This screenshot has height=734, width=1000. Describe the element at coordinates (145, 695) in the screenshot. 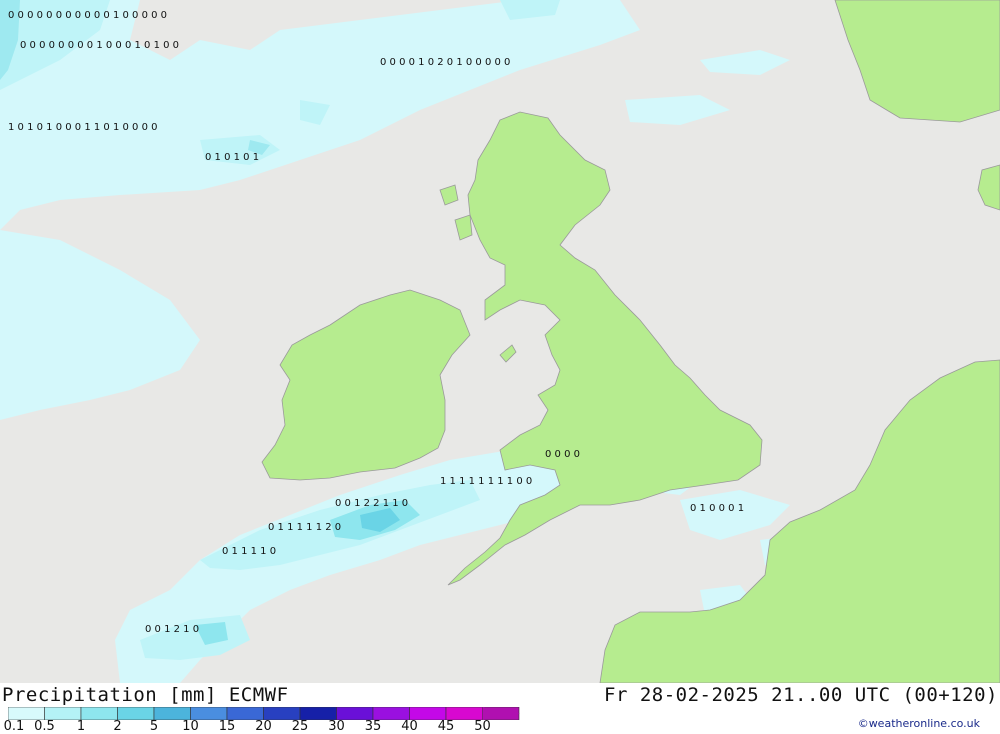

I see `map-title: Precipitation [mm] ECMWF` at that location.